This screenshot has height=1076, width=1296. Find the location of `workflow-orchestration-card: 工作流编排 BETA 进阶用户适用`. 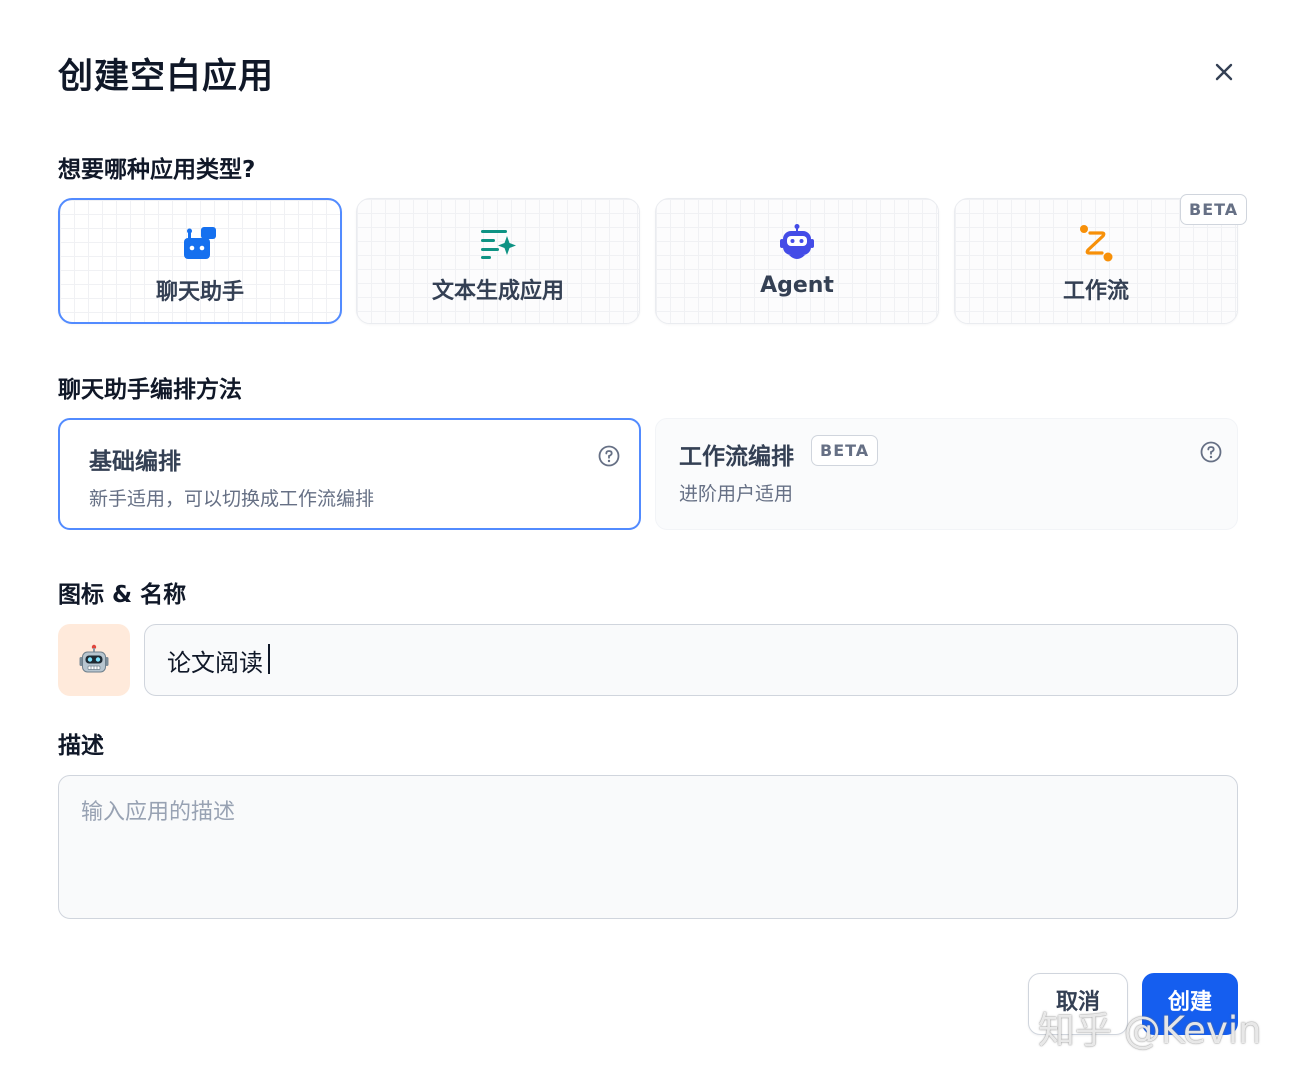

workflow-orchestration-card: 工作流编排 BETA 进阶用户适用 is located at coordinates (946, 474).